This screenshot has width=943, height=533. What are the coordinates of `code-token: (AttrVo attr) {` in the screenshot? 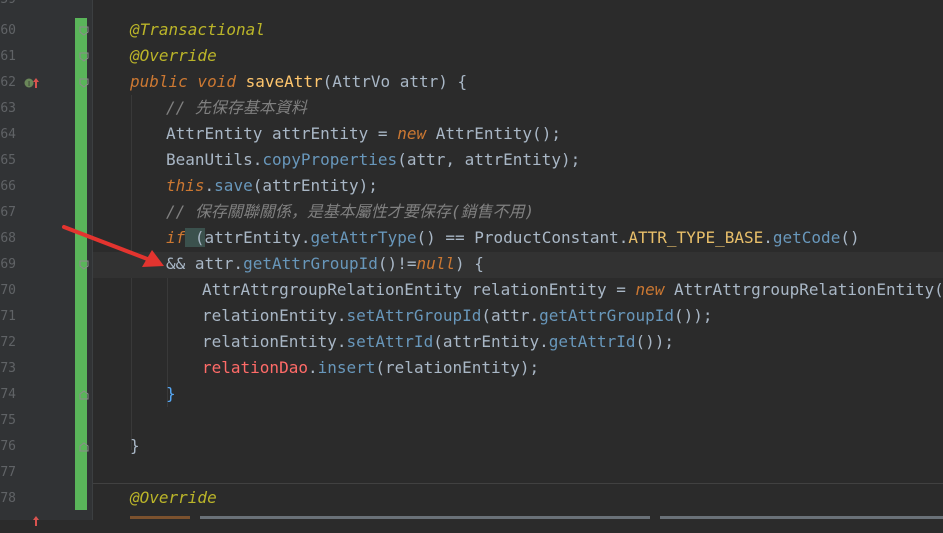 It's located at (395, 81).